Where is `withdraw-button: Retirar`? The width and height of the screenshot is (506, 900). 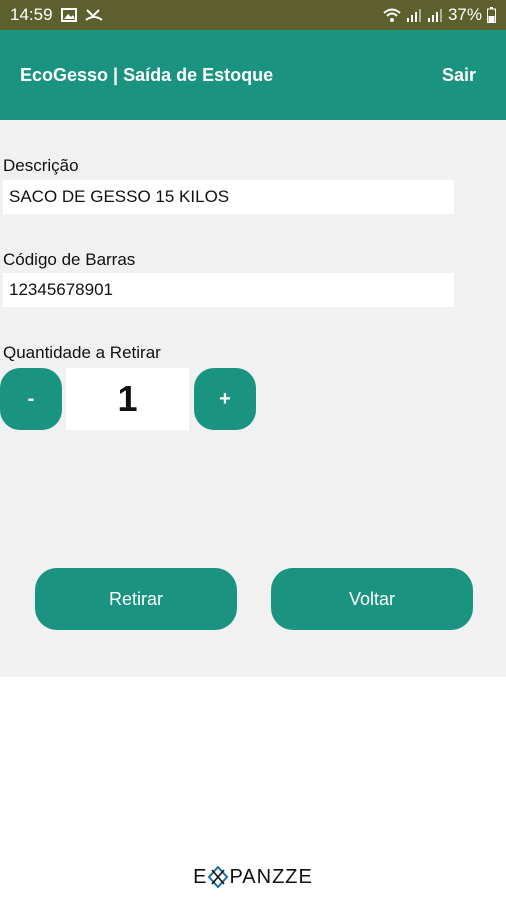 withdraw-button: Retirar is located at coordinates (136, 599).